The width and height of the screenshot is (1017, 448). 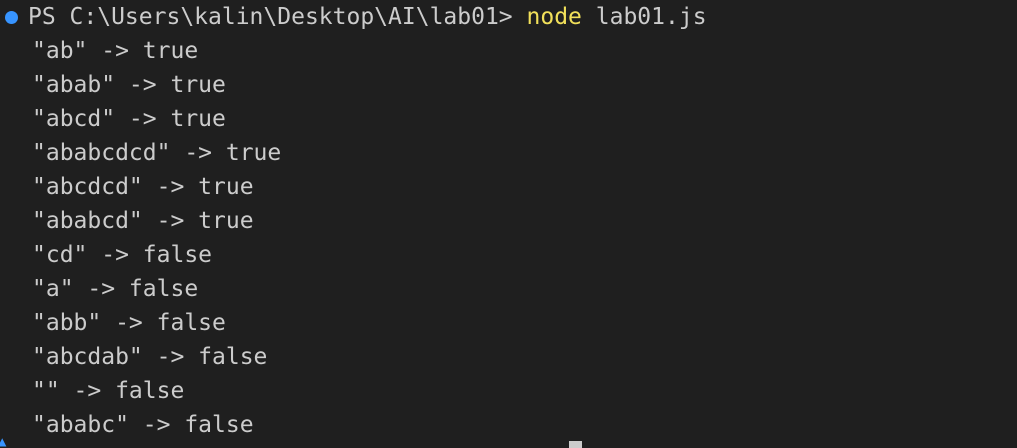 What do you see at coordinates (143, 425) in the screenshot?
I see `output-line: "ababc" -> false` at bounding box center [143, 425].